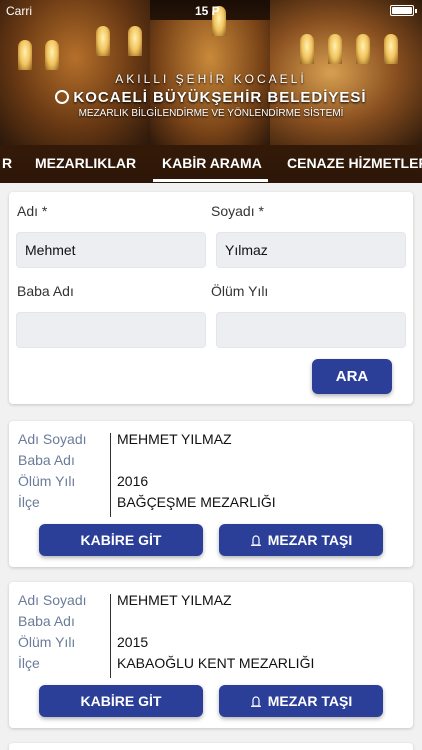 Image resolution: width=422 pixels, height=750 pixels. I want to click on brand-small-title: AKILLI ŞEHİR KOCAELİ, so click(211, 79).